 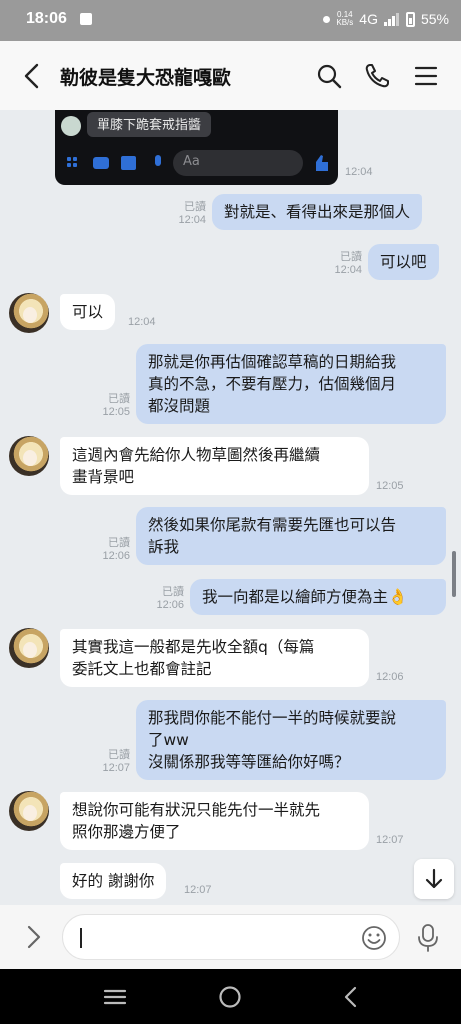 I want to click on status-bar: 18:06 0.14 KB/s 4G 55%, so click(x=230, y=20).